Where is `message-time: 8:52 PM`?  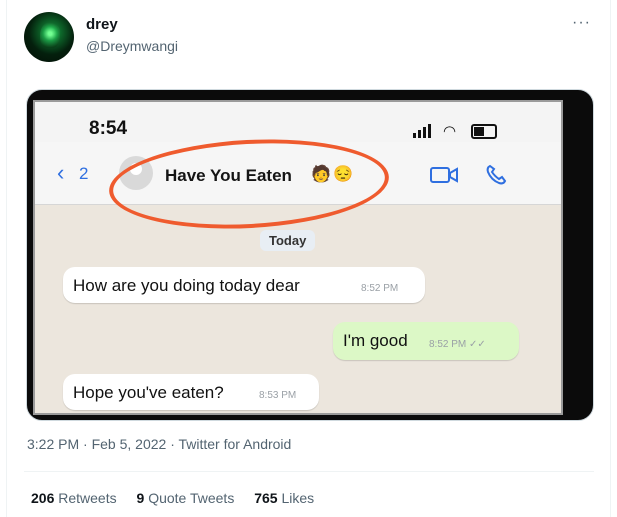
message-time: 8:52 PM is located at coordinates (380, 288).